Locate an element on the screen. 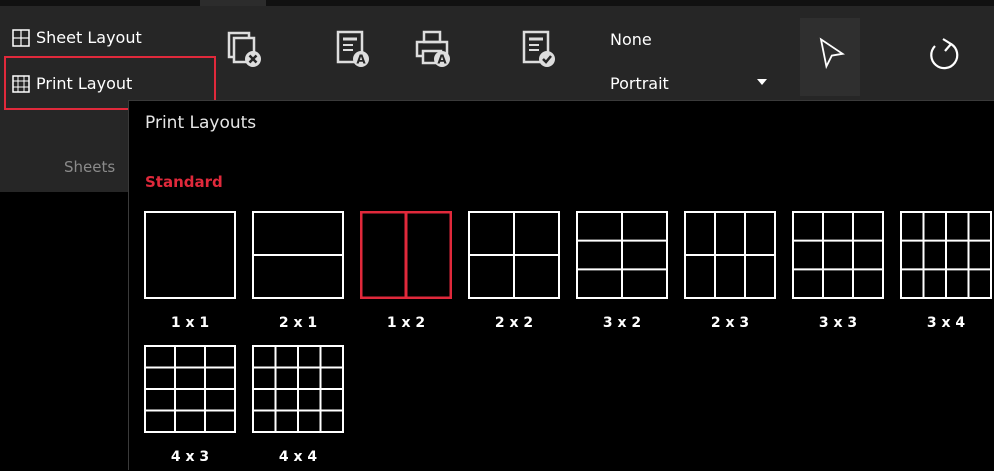 The height and width of the screenshot is (471, 994). print-annotation-icon: A is located at coordinates (432, 48).